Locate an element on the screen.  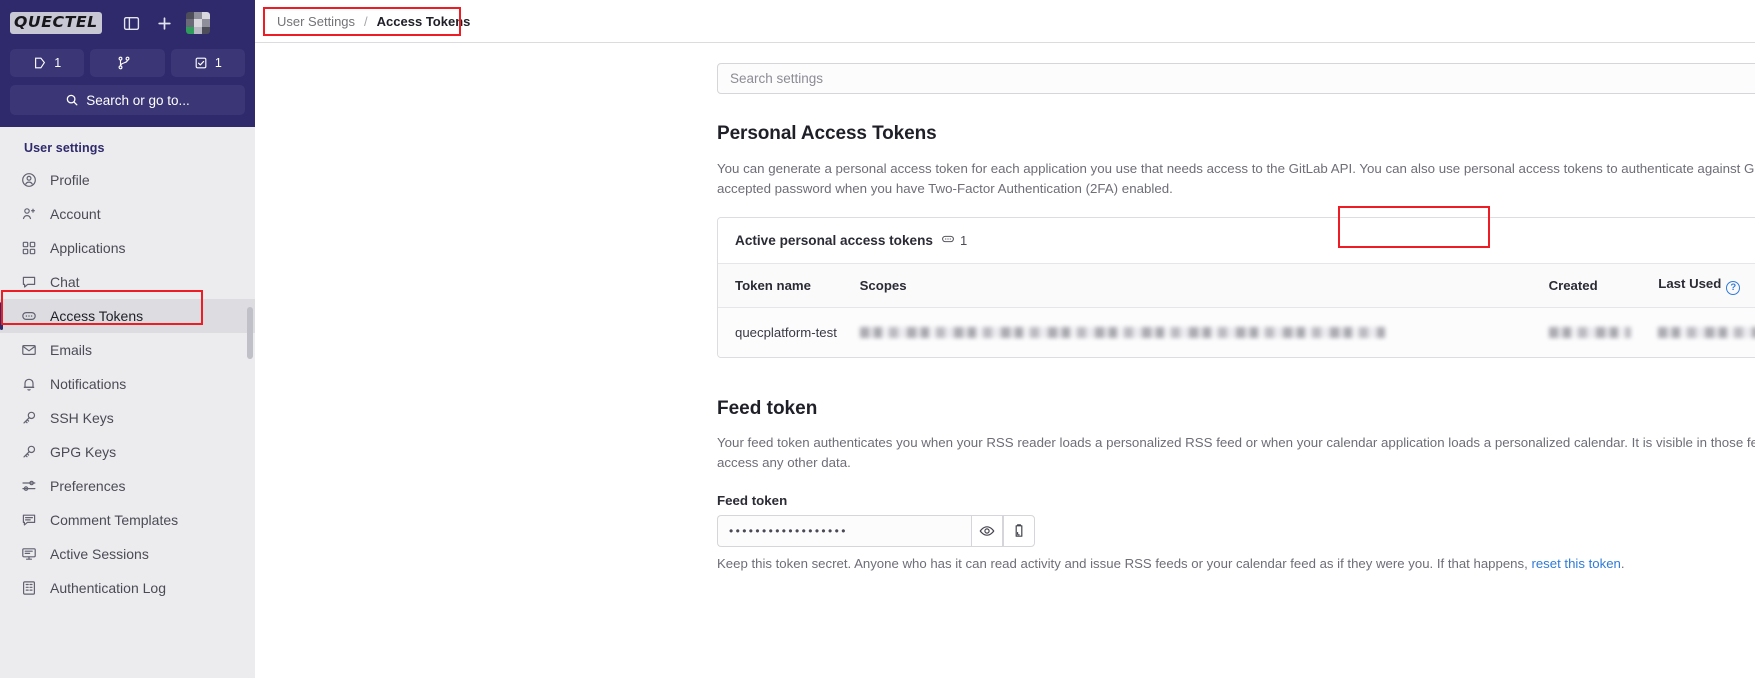
sidebar-item-account: Account is located at coordinates (127, 214).